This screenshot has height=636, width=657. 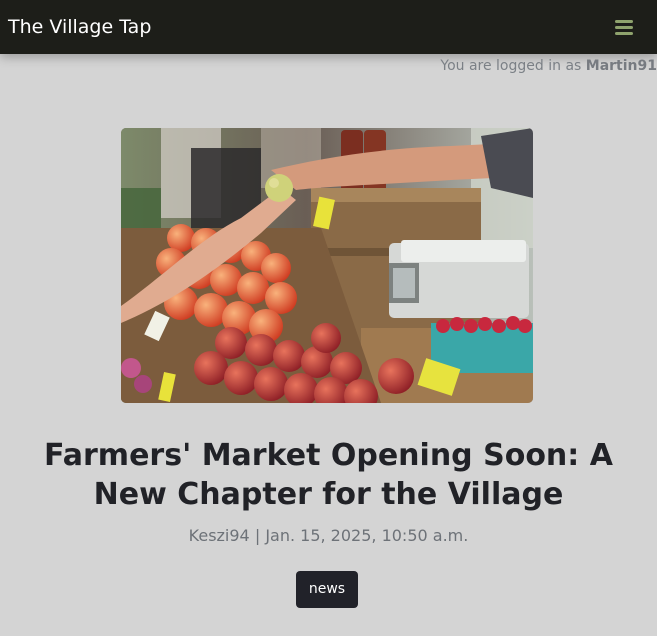 I want to click on article-meta: Keszi94 | Jan. 15, 2025, 10:50 a.m., so click(x=328, y=535).